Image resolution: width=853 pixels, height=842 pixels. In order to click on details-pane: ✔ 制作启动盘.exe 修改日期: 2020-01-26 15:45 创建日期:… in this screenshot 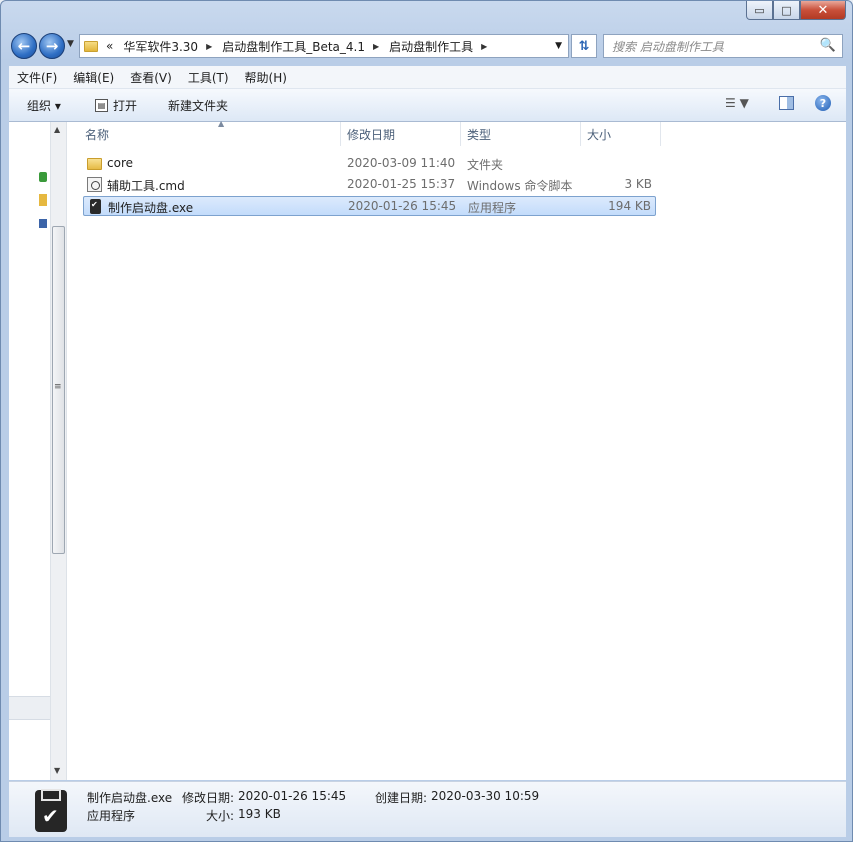, I will do `click(427, 809)`.